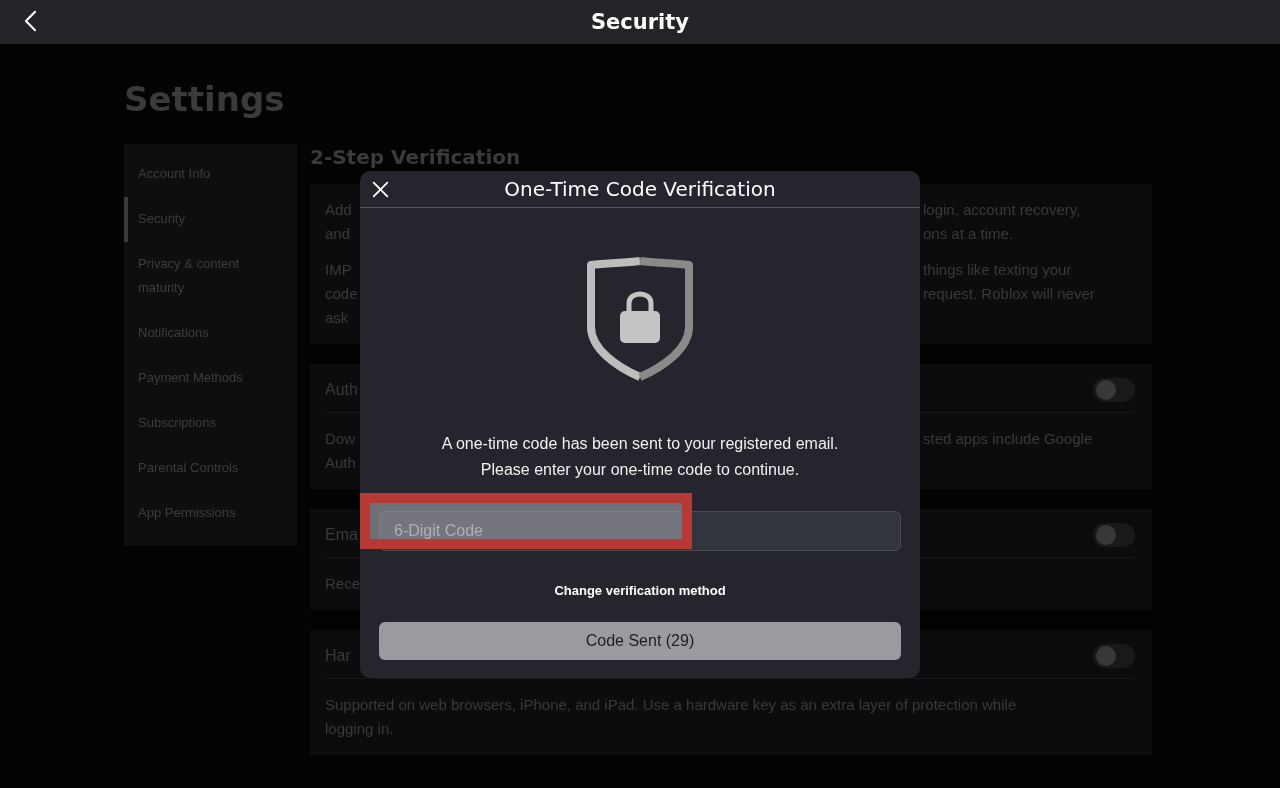  What do you see at coordinates (640, 590) in the screenshot?
I see `change-method-link: Change verification method` at bounding box center [640, 590].